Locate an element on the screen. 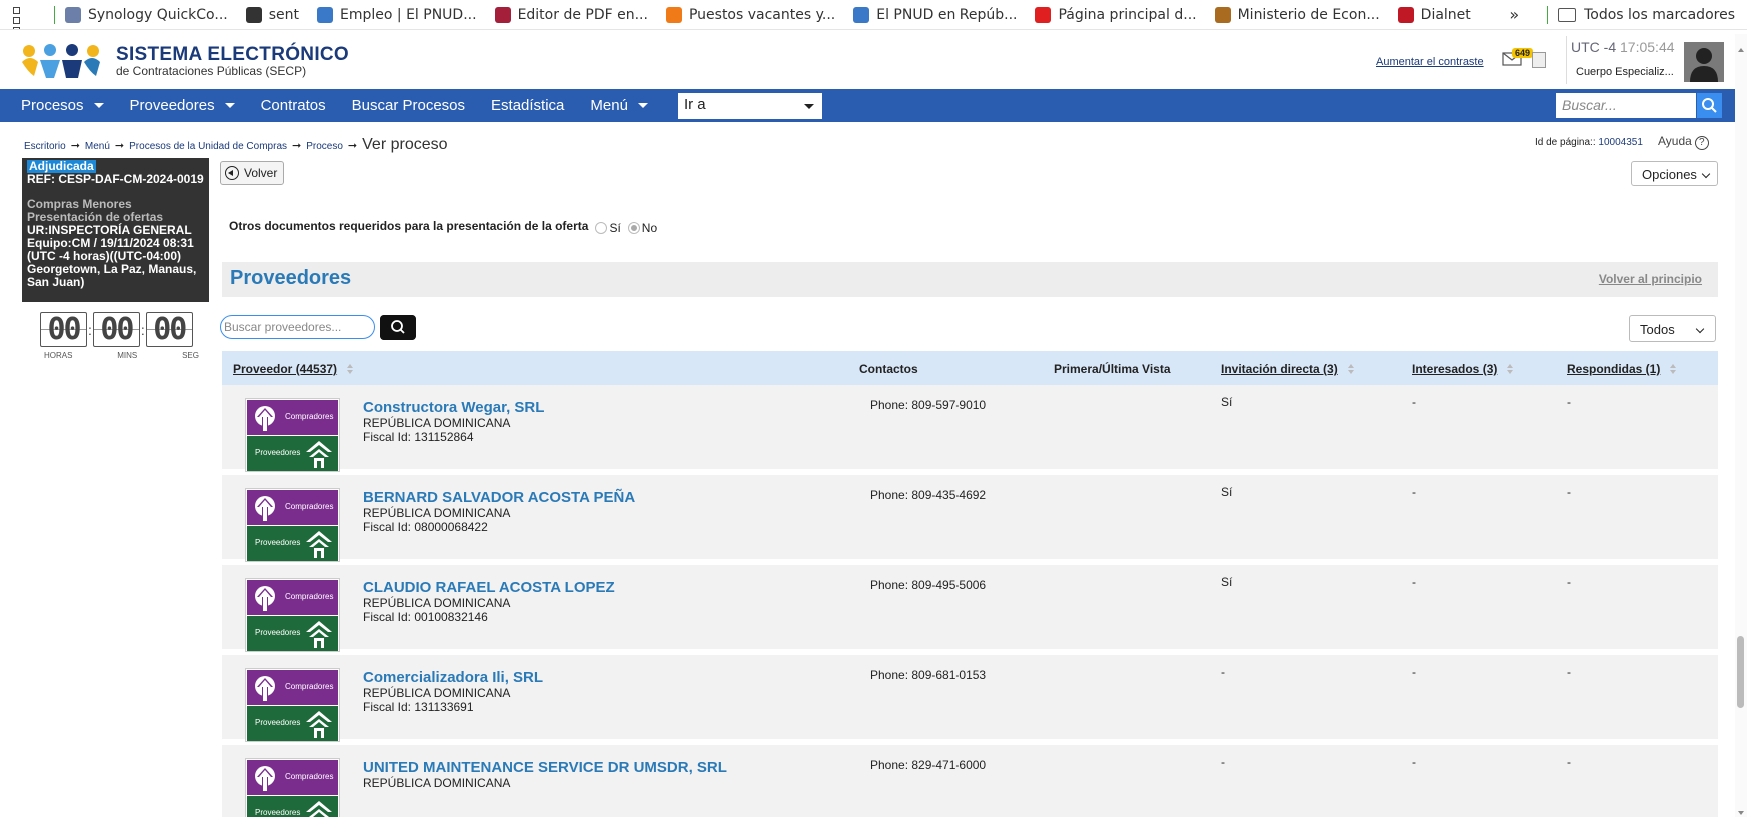 The height and width of the screenshot is (817, 1747). breadcrumb-proceso: Proceso is located at coordinates (324, 146).